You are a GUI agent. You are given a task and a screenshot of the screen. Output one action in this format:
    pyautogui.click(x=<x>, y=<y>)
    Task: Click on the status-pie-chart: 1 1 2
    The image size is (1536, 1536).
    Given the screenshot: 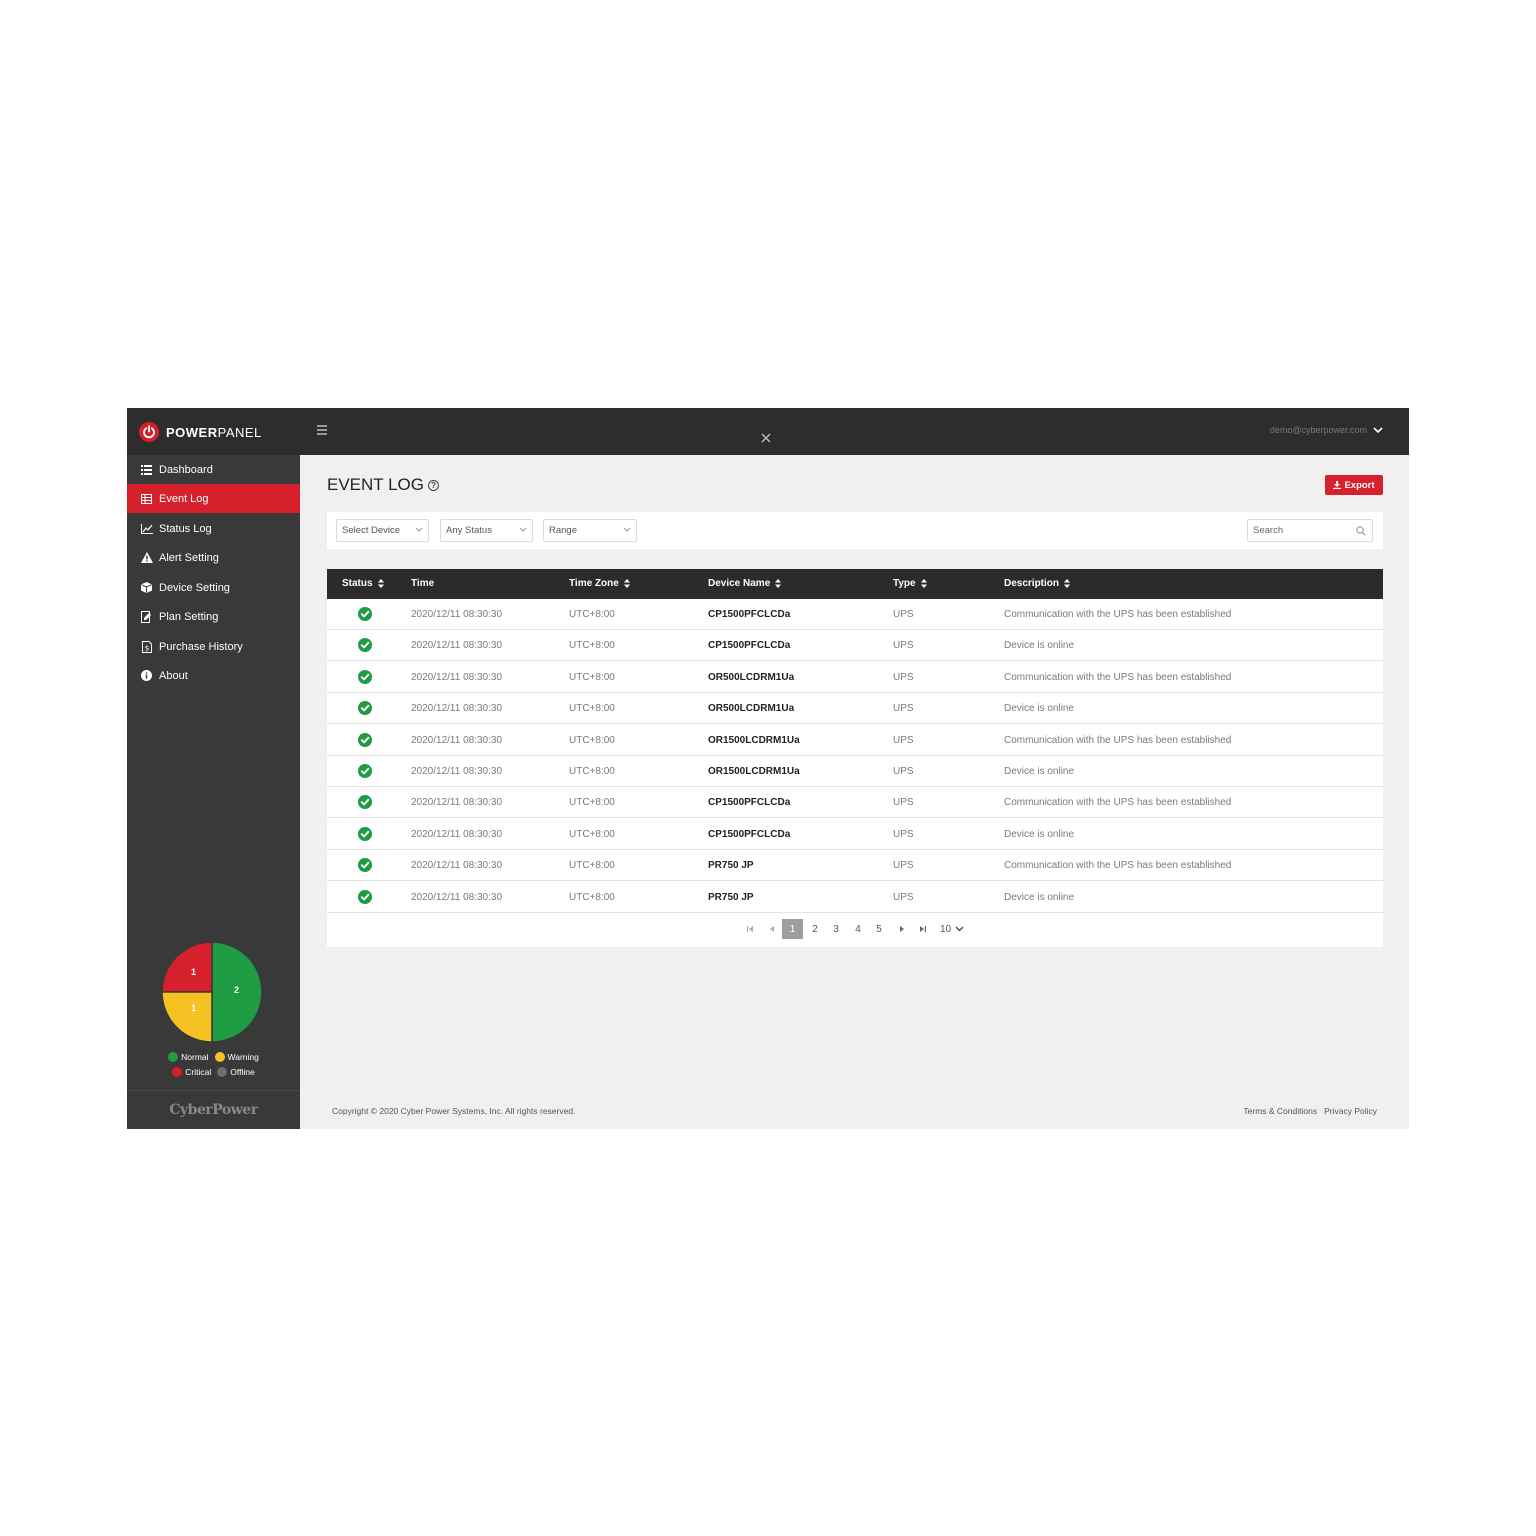 What is the action you would take?
    pyautogui.click(x=212, y=992)
    